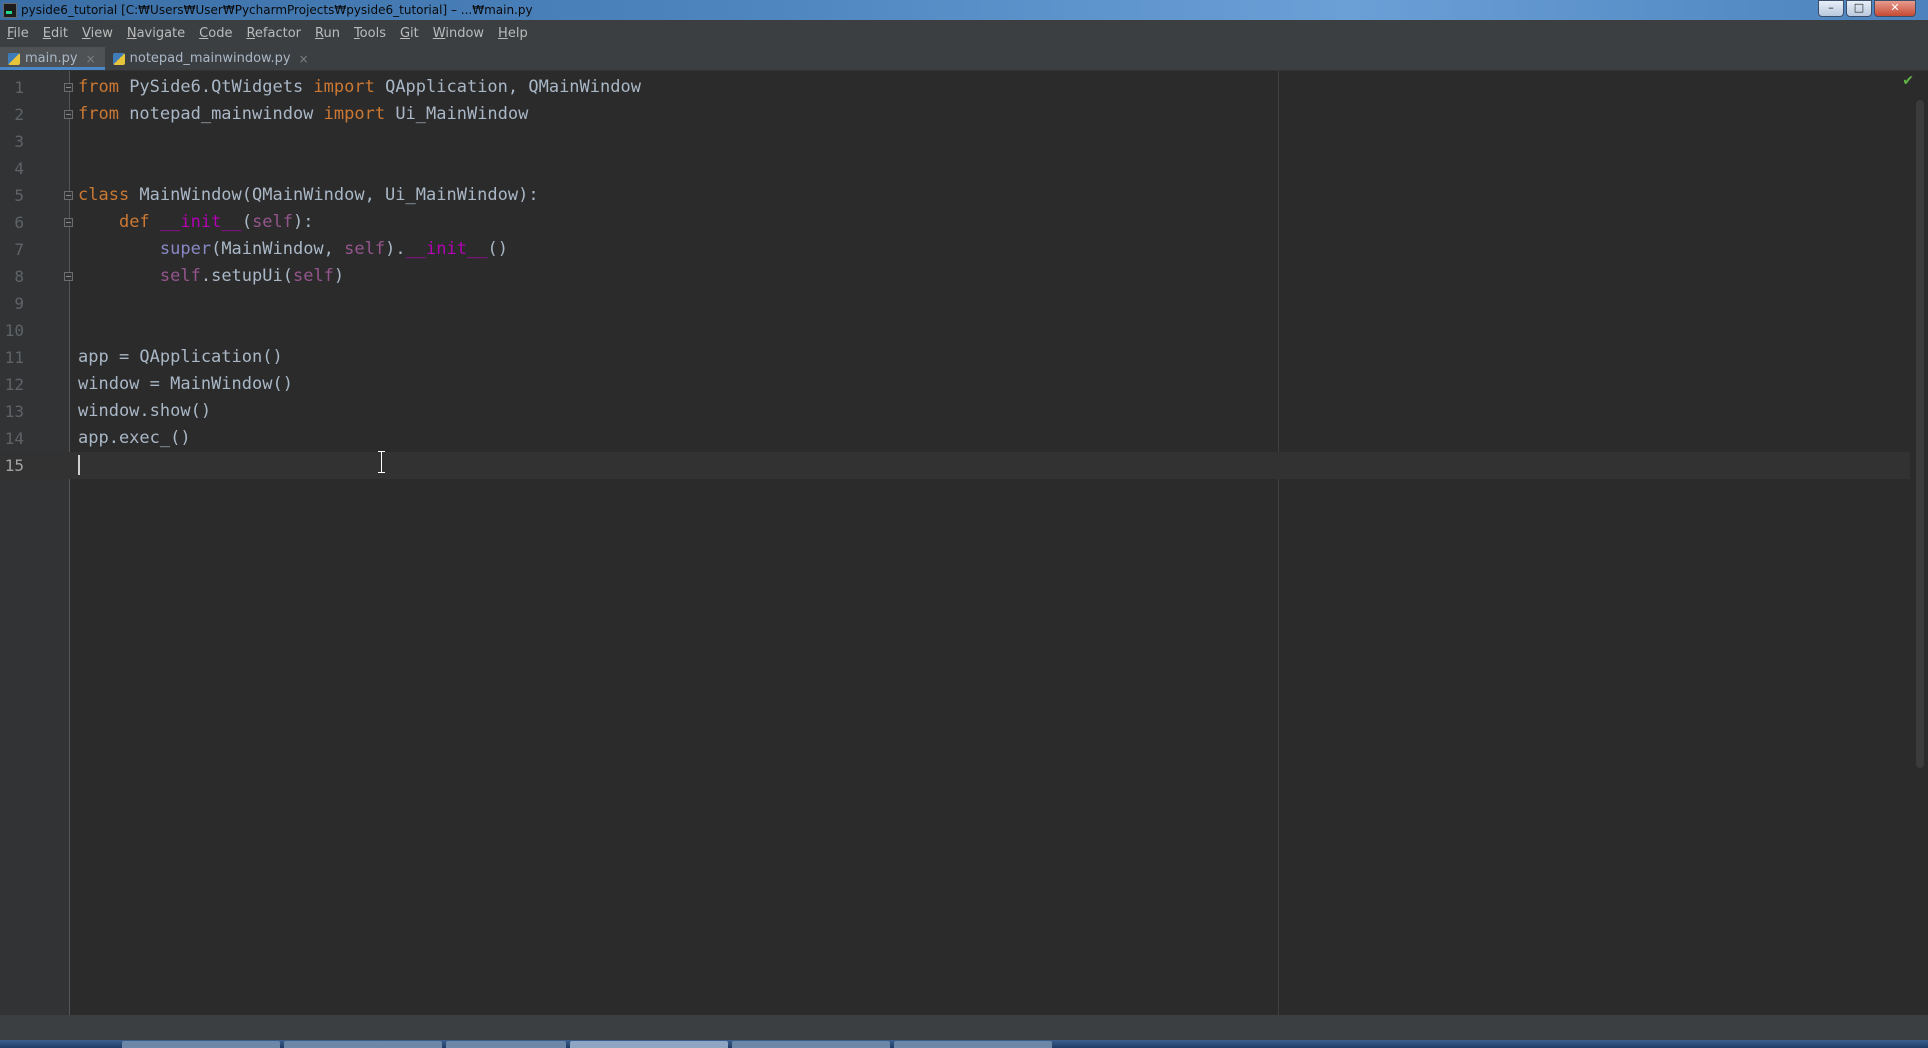 This screenshot has height=1048, width=1928. What do you see at coordinates (14, 384) in the screenshot?
I see `line-number: 12` at bounding box center [14, 384].